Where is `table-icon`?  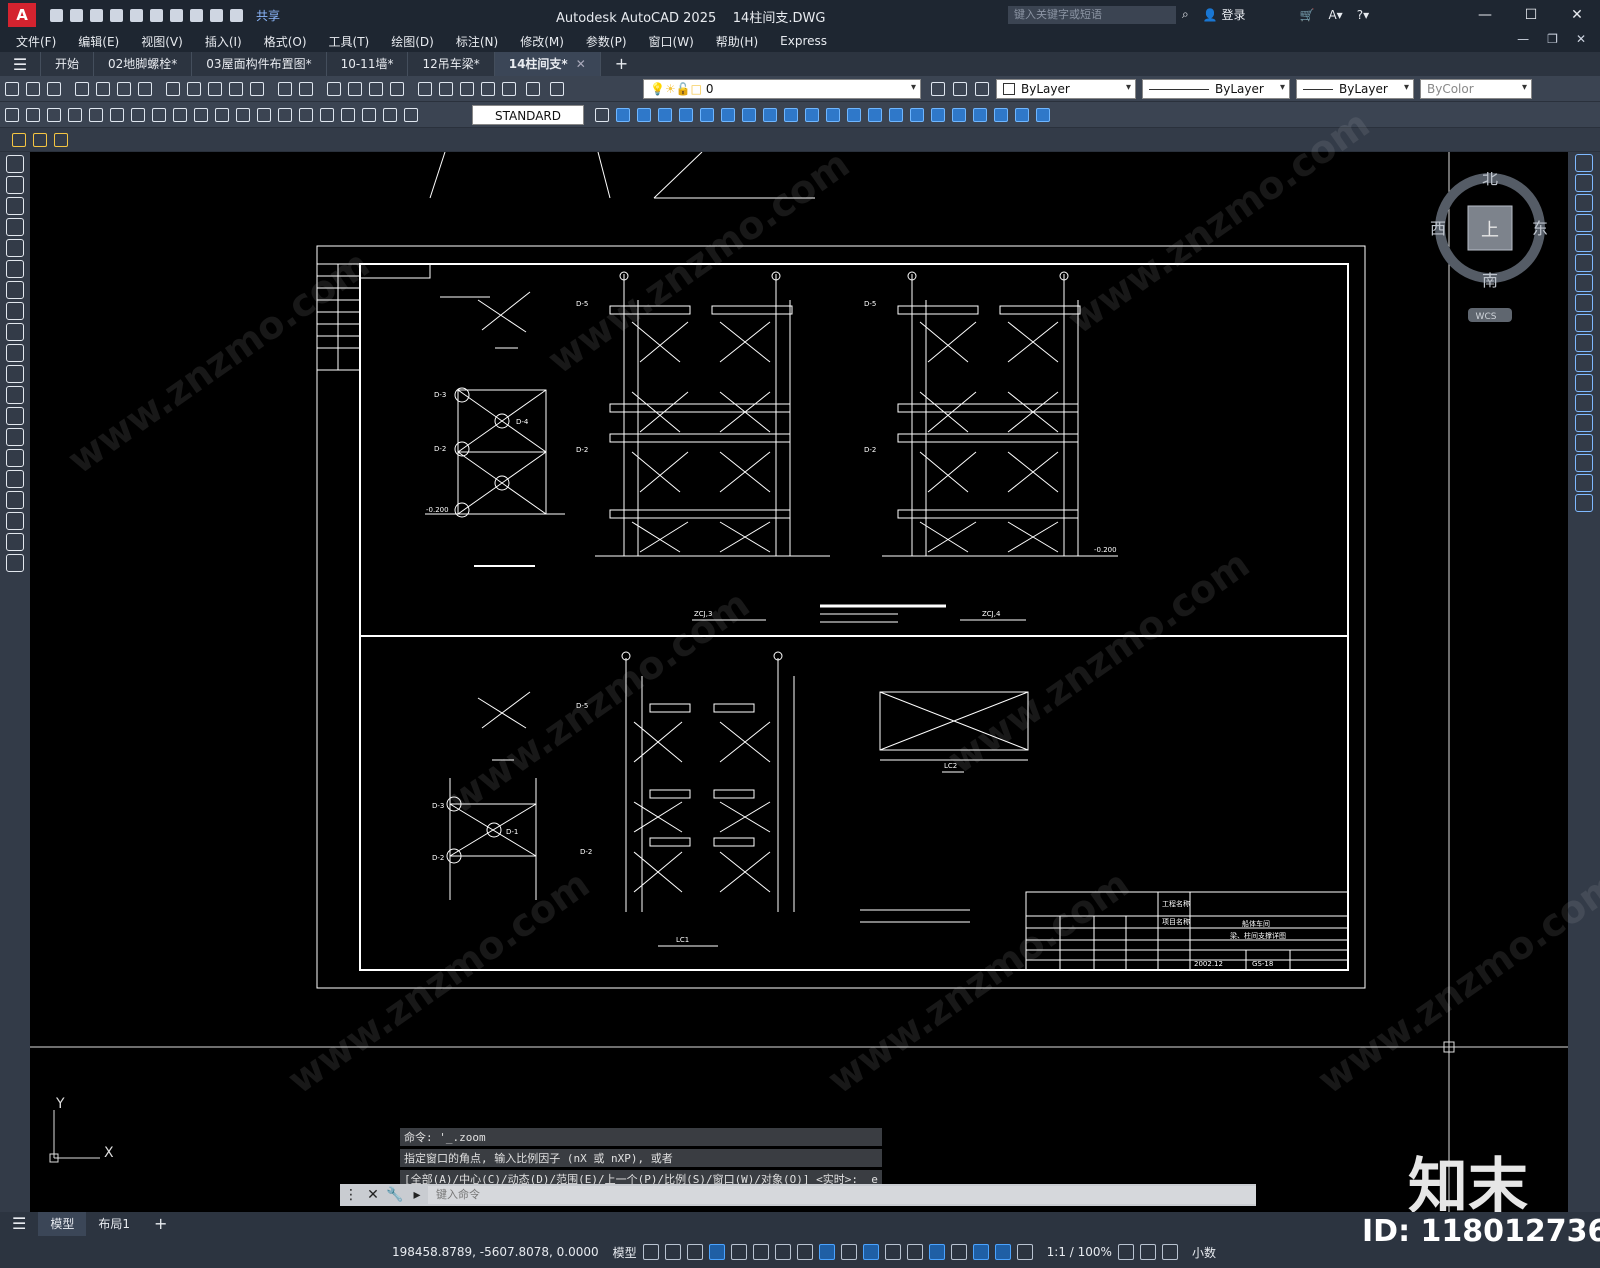
table-icon is located at coordinates (15, 521).